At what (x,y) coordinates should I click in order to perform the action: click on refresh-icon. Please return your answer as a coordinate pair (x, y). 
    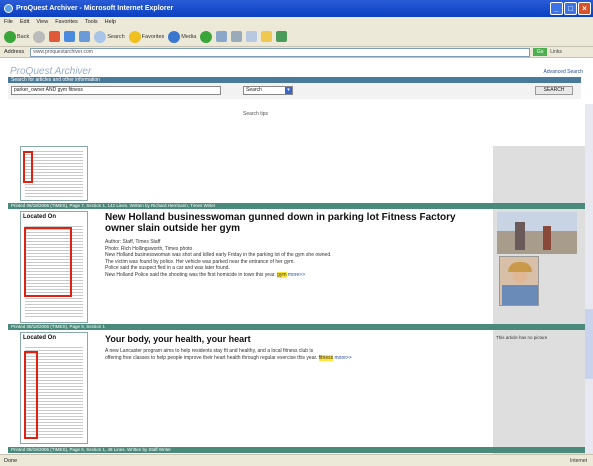
    Looking at the image, I should click on (70, 36).